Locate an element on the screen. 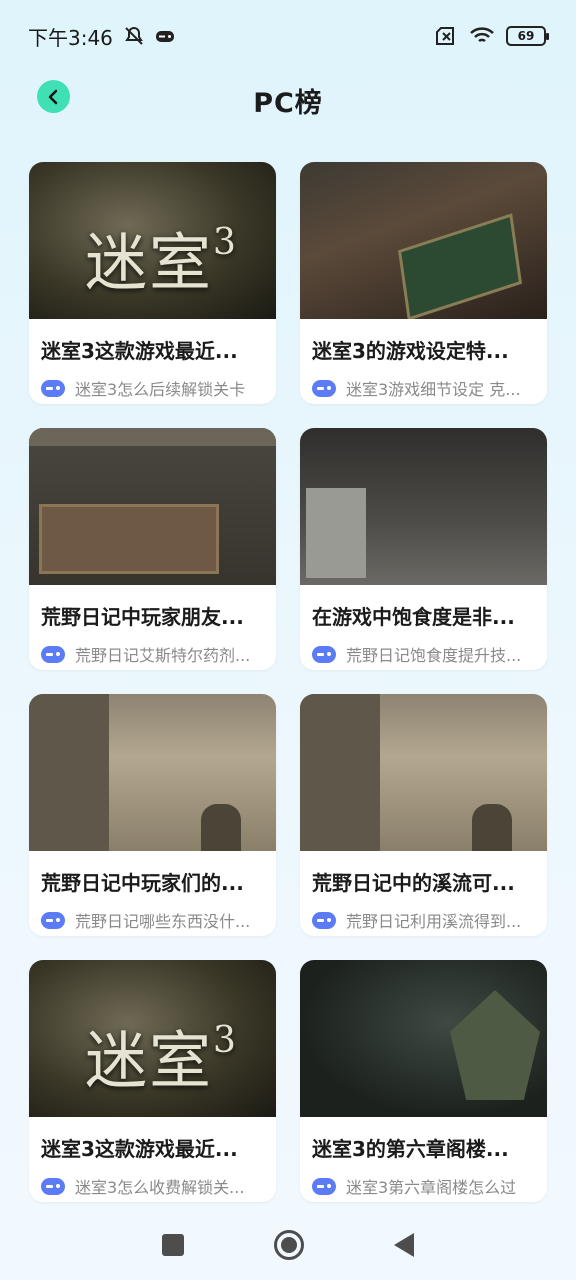  do-not-disturb-icon is located at coordinates (134, 36).